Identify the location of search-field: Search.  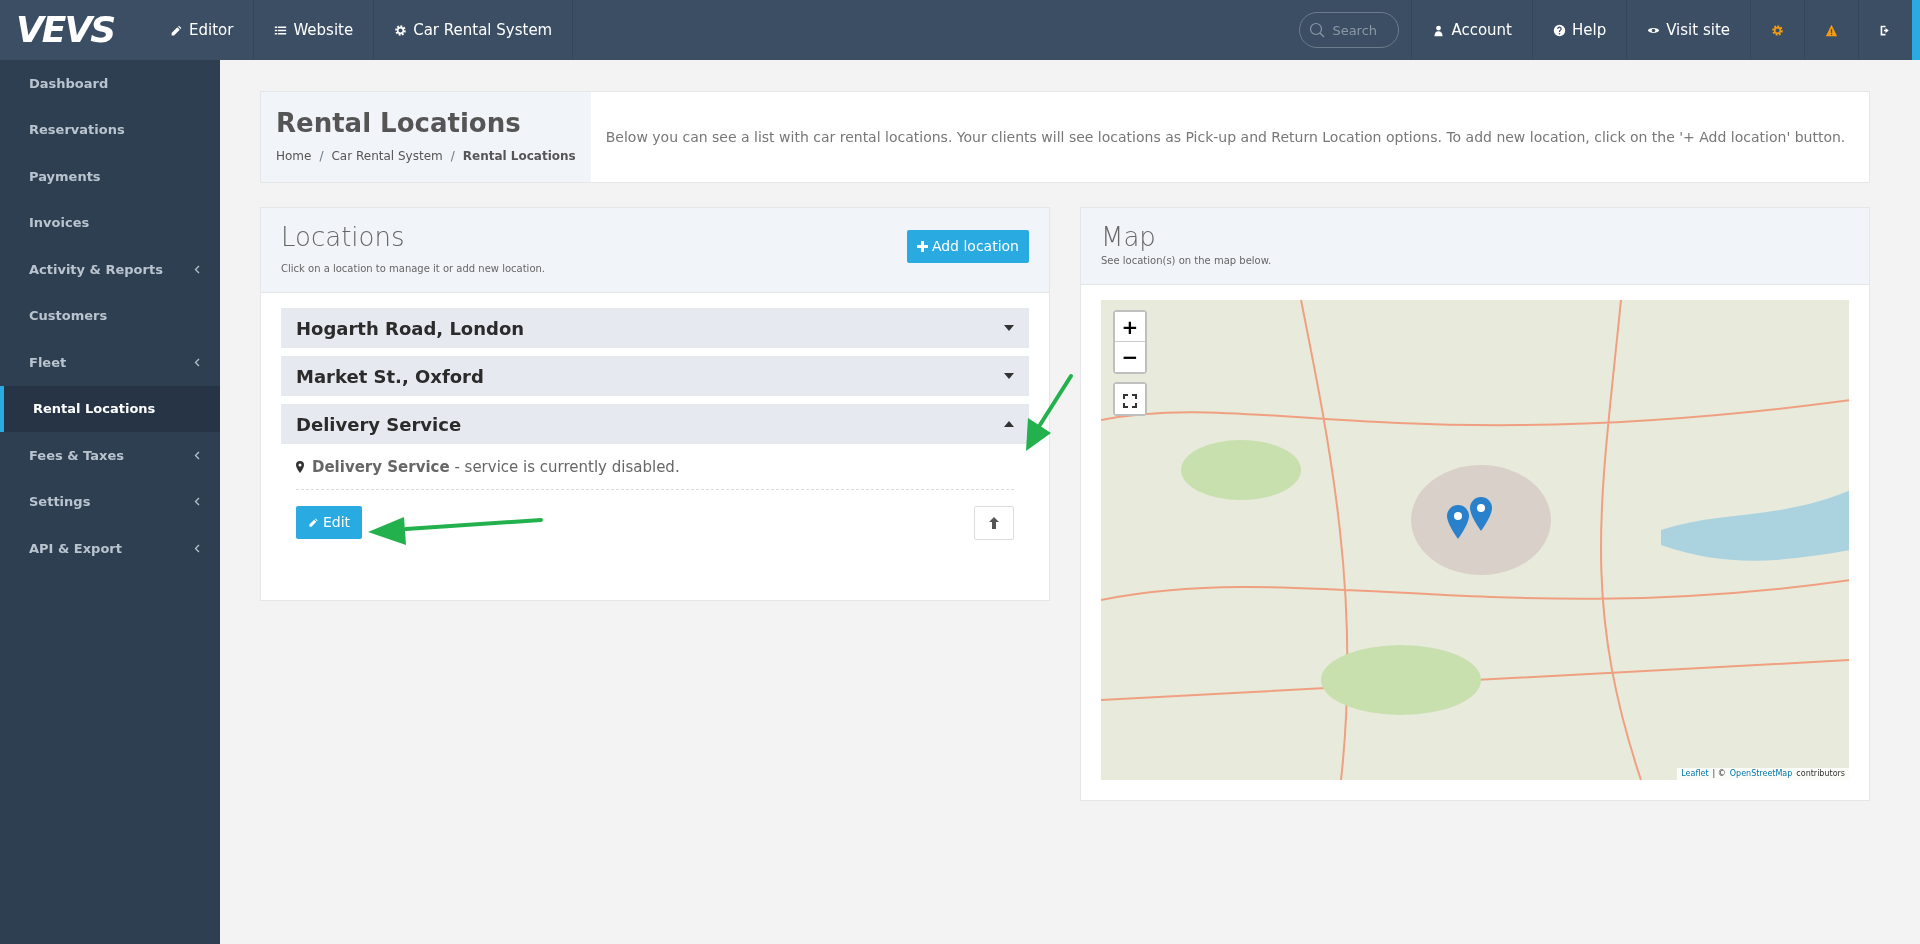
(1349, 30).